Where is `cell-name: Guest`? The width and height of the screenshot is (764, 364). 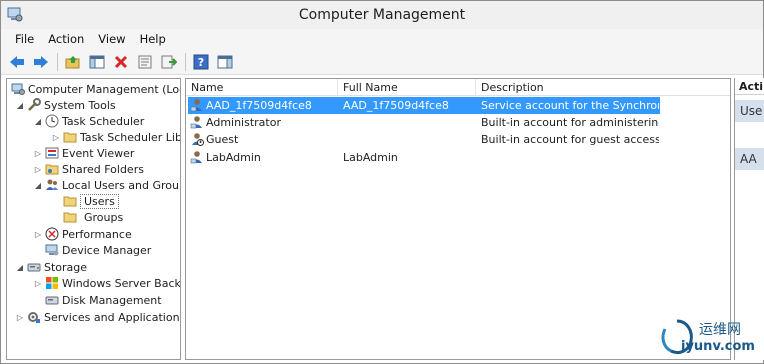 cell-name: Guest is located at coordinates (222, 139).